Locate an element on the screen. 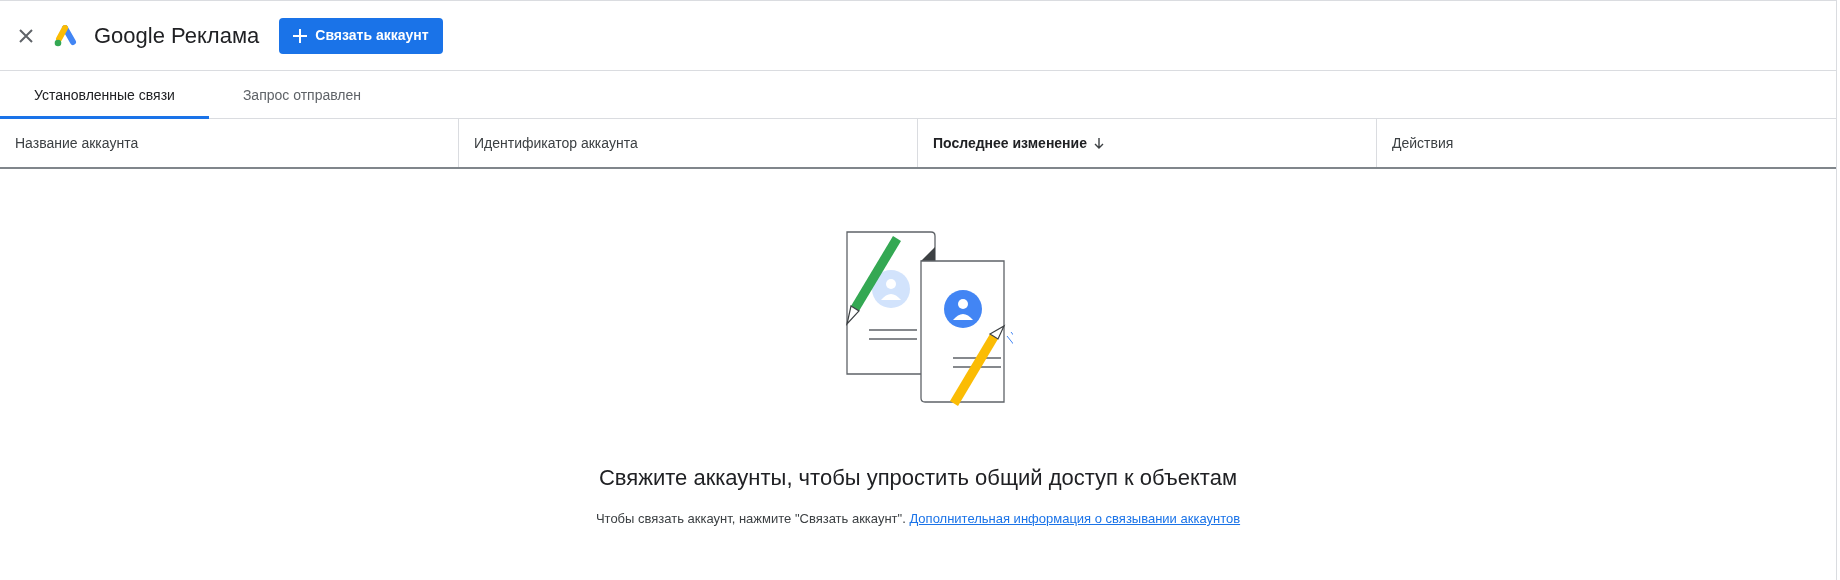  sort-down-icon is located at coordinates (1098, 143).